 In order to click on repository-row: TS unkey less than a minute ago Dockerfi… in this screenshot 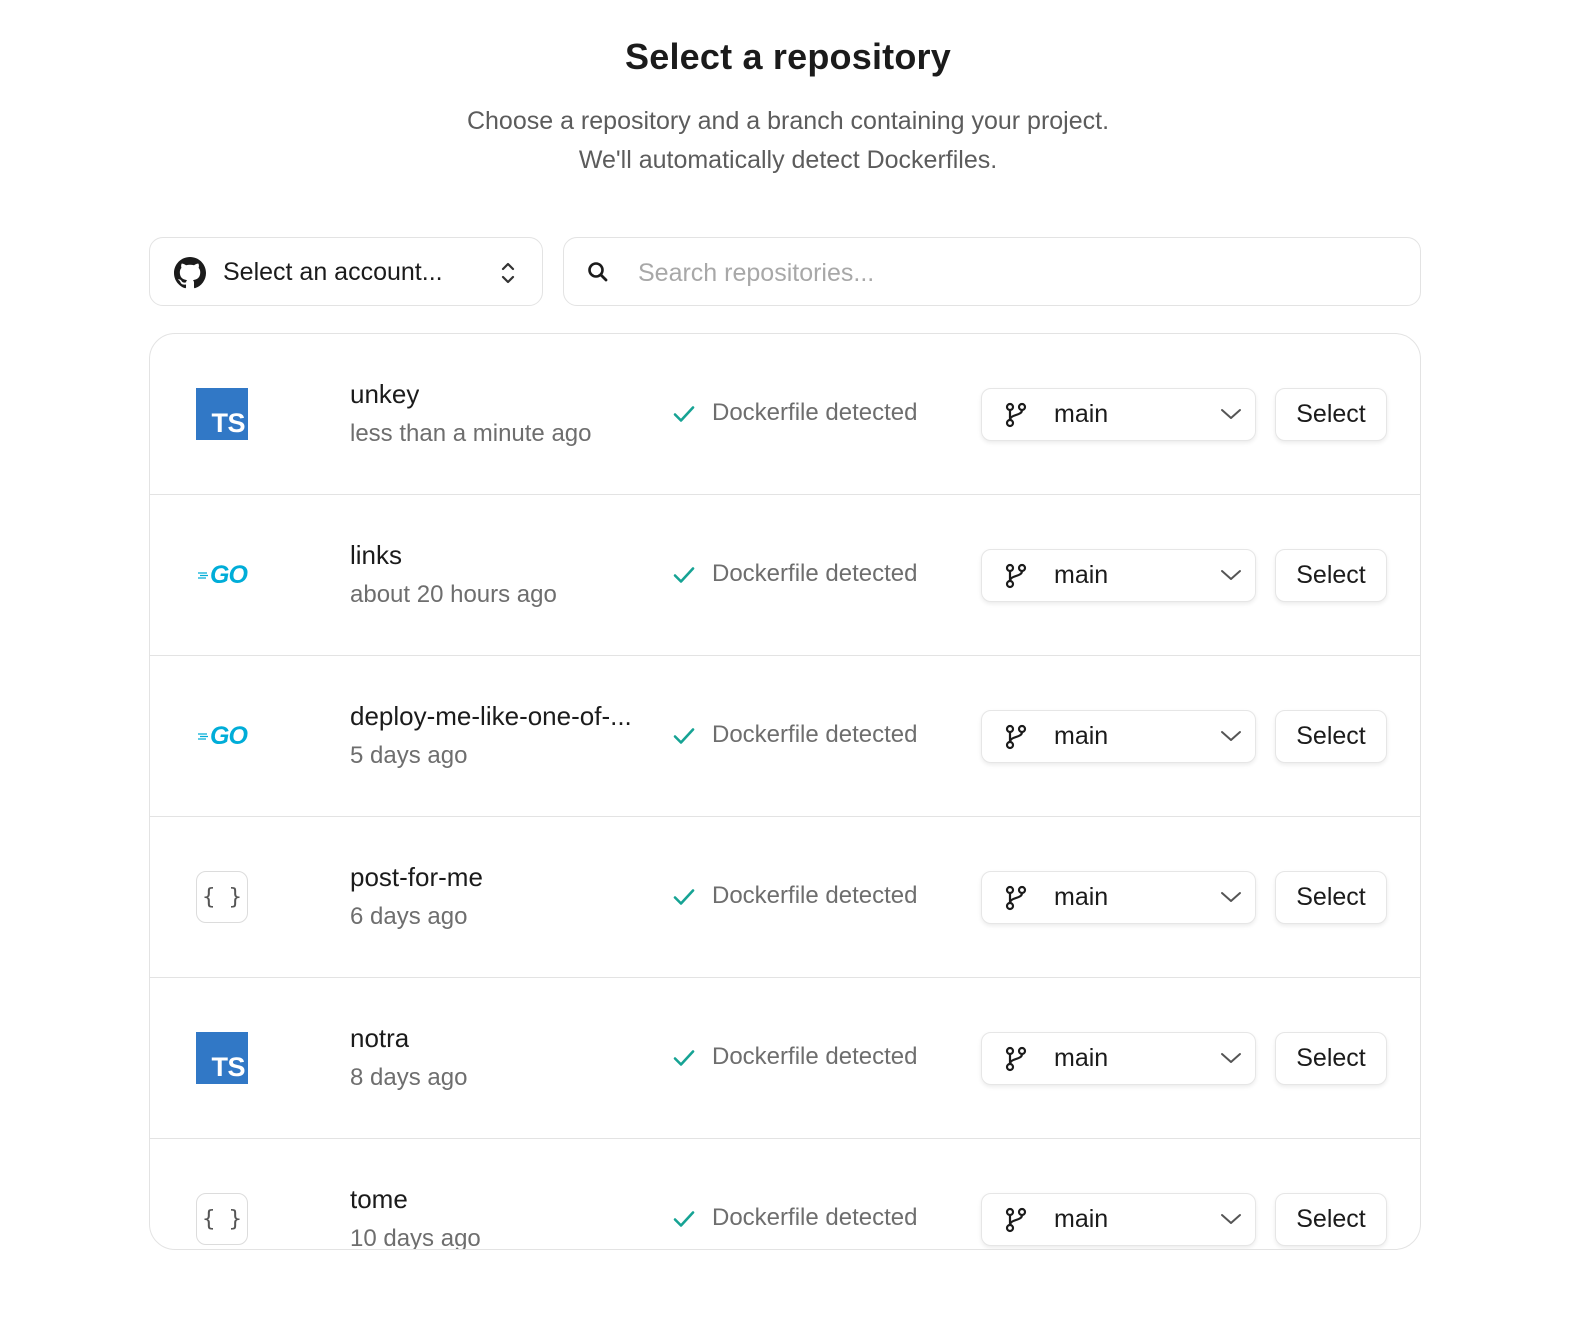, I will do `click(785, 414)`.